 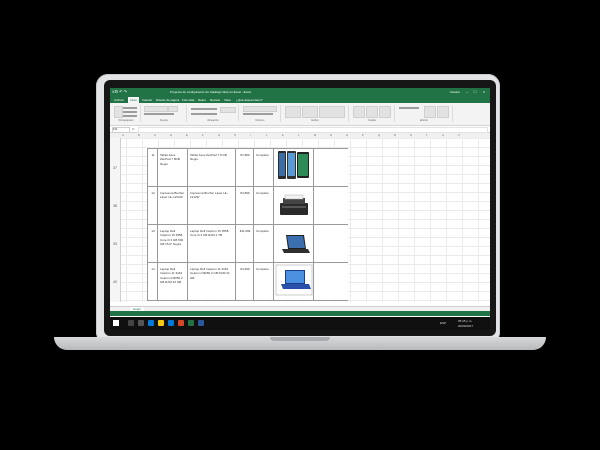 What do you see at coordinates (119, 91) in the screenshot?
I see `quick-access-toolbar: X⊟ ↶ ↷` at bounding box center [119, 91].